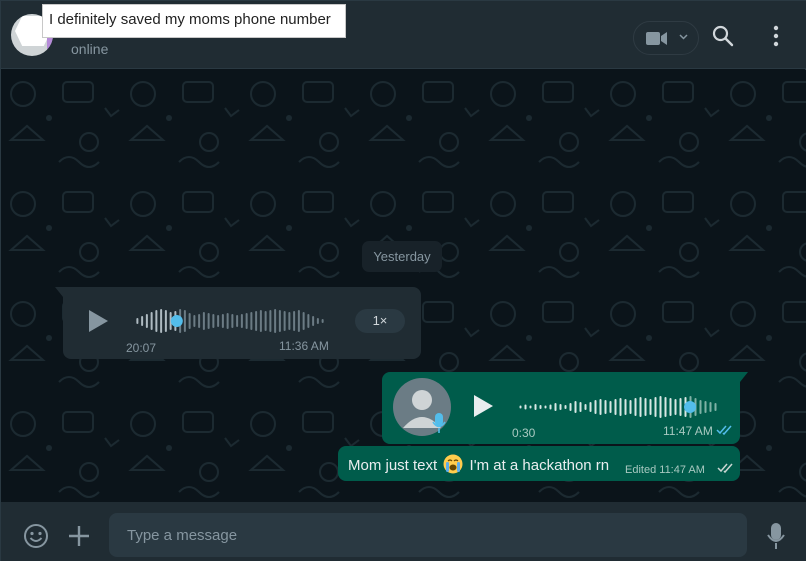 This screenshot has width=806, height=561. Describe the element at coordinates (380, 321) in the screenshot. I see `playback-speed-button: 1×` at that location.